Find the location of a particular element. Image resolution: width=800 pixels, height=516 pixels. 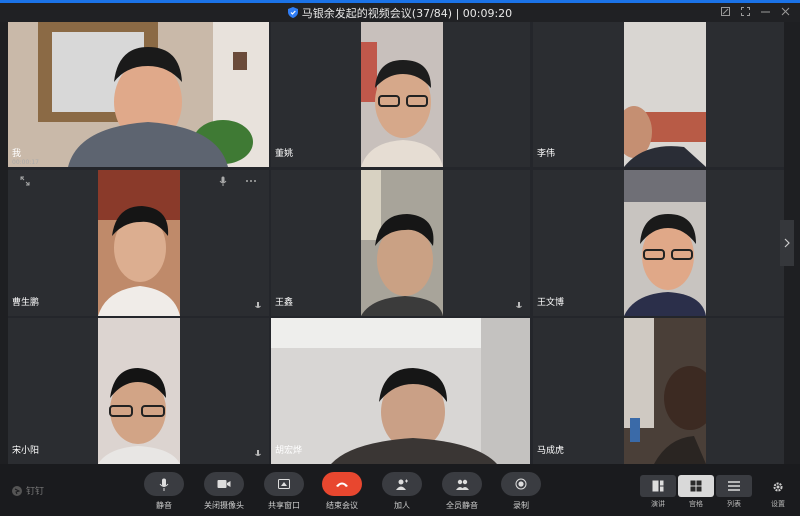

close-icon is located at coordinates (785, 11).